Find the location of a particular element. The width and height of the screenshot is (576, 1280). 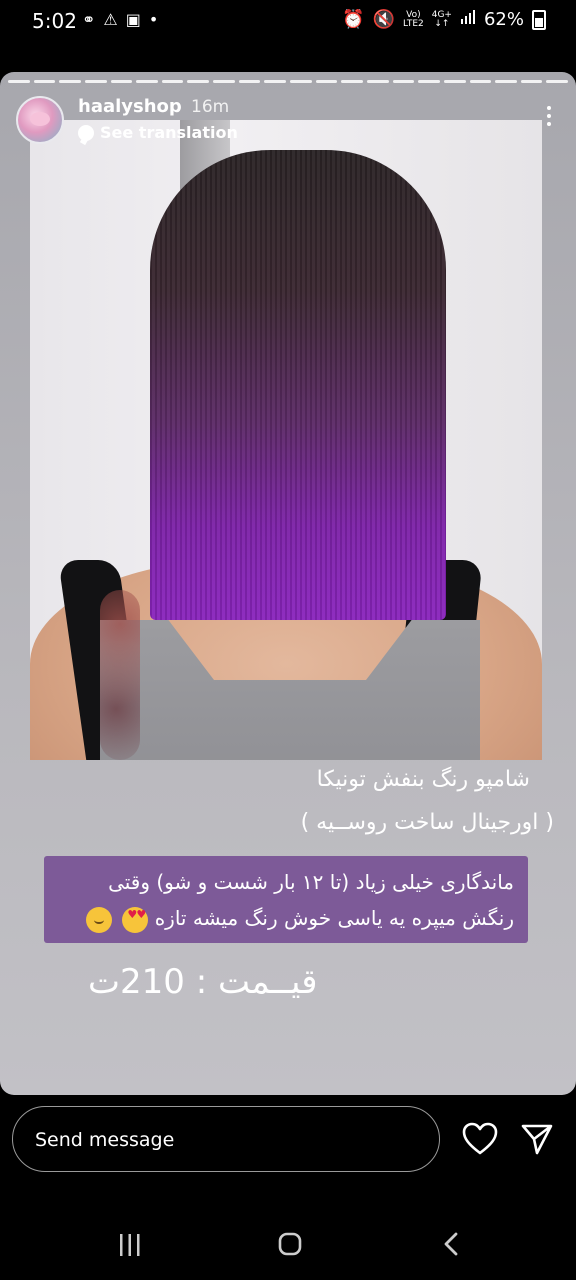

status-time: 5:02 is located at coordinates (54, 21).